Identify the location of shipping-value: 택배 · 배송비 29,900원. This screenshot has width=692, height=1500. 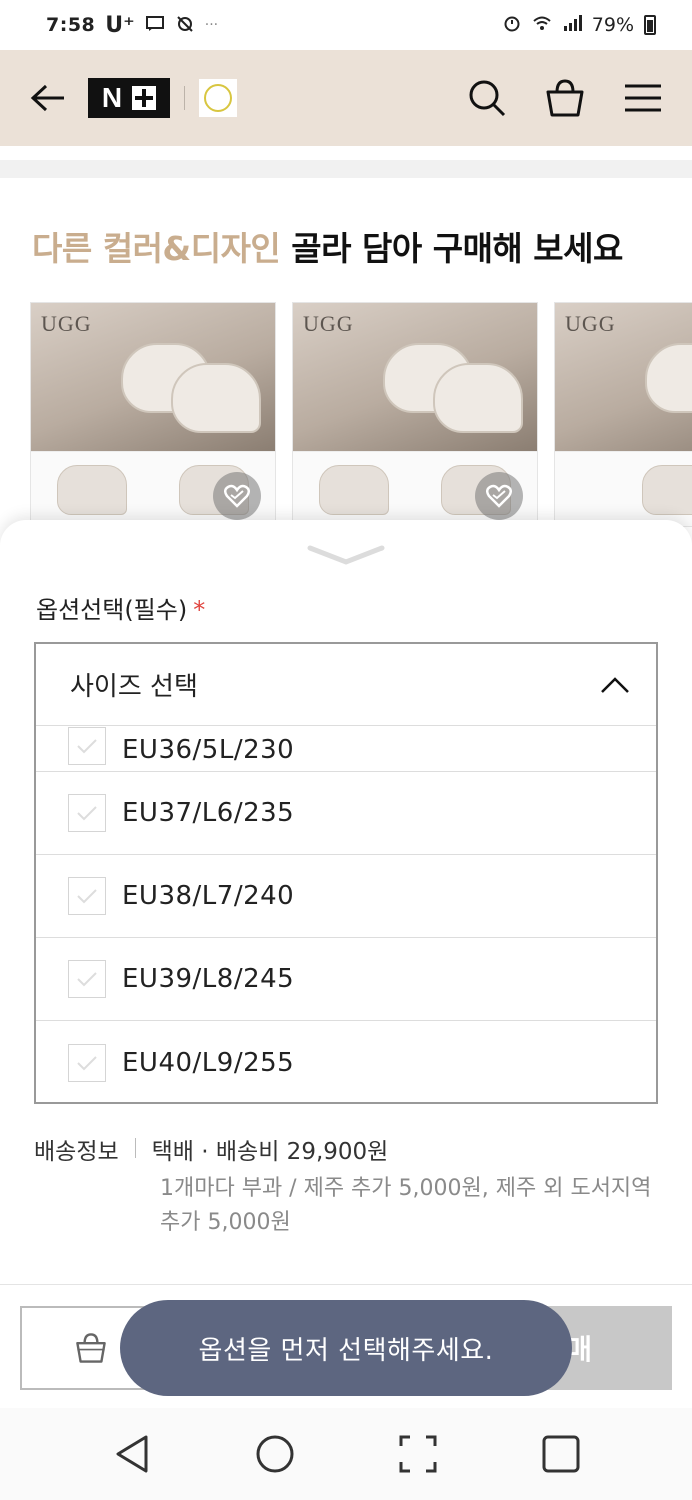
(270, 1152).